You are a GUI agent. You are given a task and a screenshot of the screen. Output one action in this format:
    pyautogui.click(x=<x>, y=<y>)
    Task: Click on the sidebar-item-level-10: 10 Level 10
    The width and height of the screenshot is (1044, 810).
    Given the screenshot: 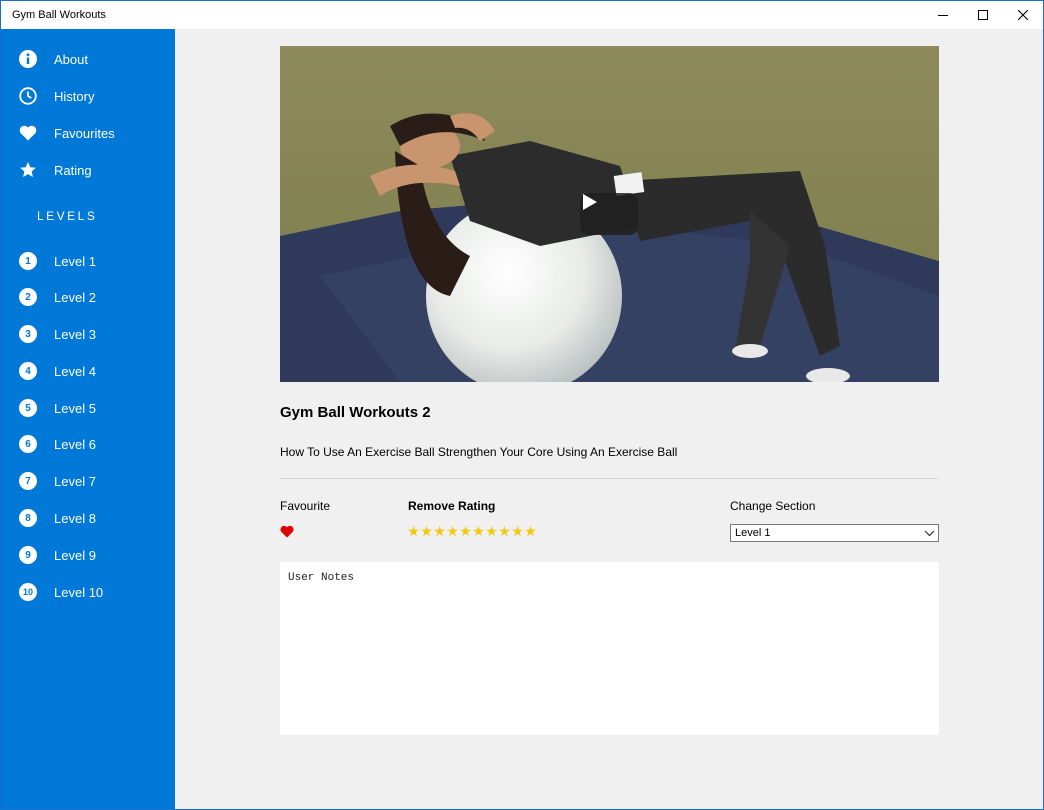 What is the action you would take?
    pyautogui.click(x=88, y=592)
    